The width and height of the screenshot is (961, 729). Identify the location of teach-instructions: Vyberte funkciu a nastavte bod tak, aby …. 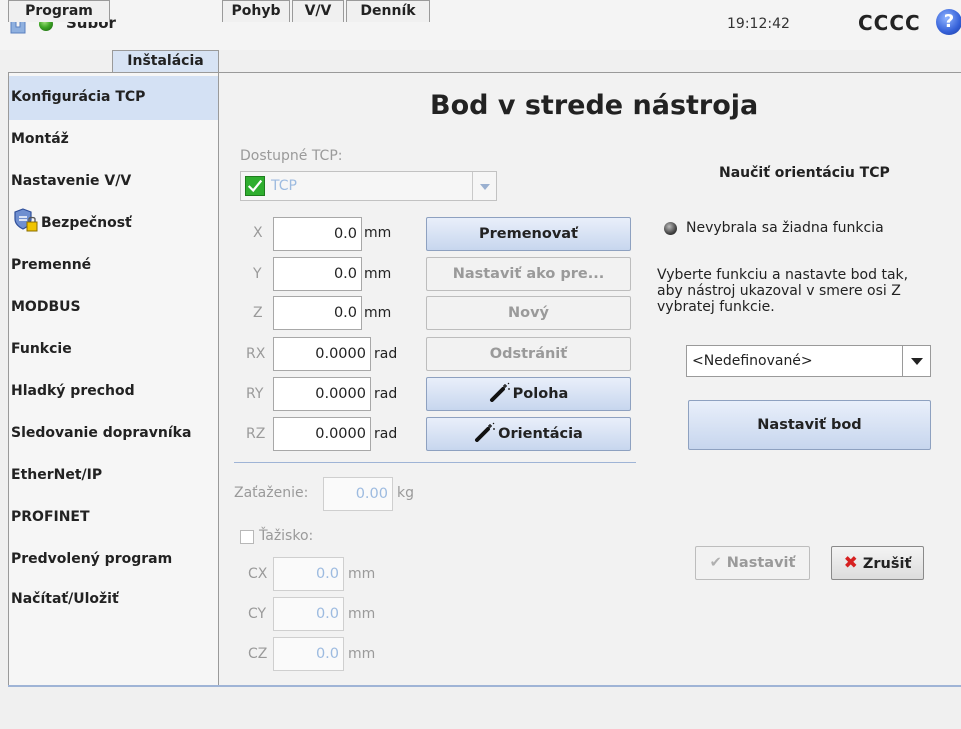
(782, 291).